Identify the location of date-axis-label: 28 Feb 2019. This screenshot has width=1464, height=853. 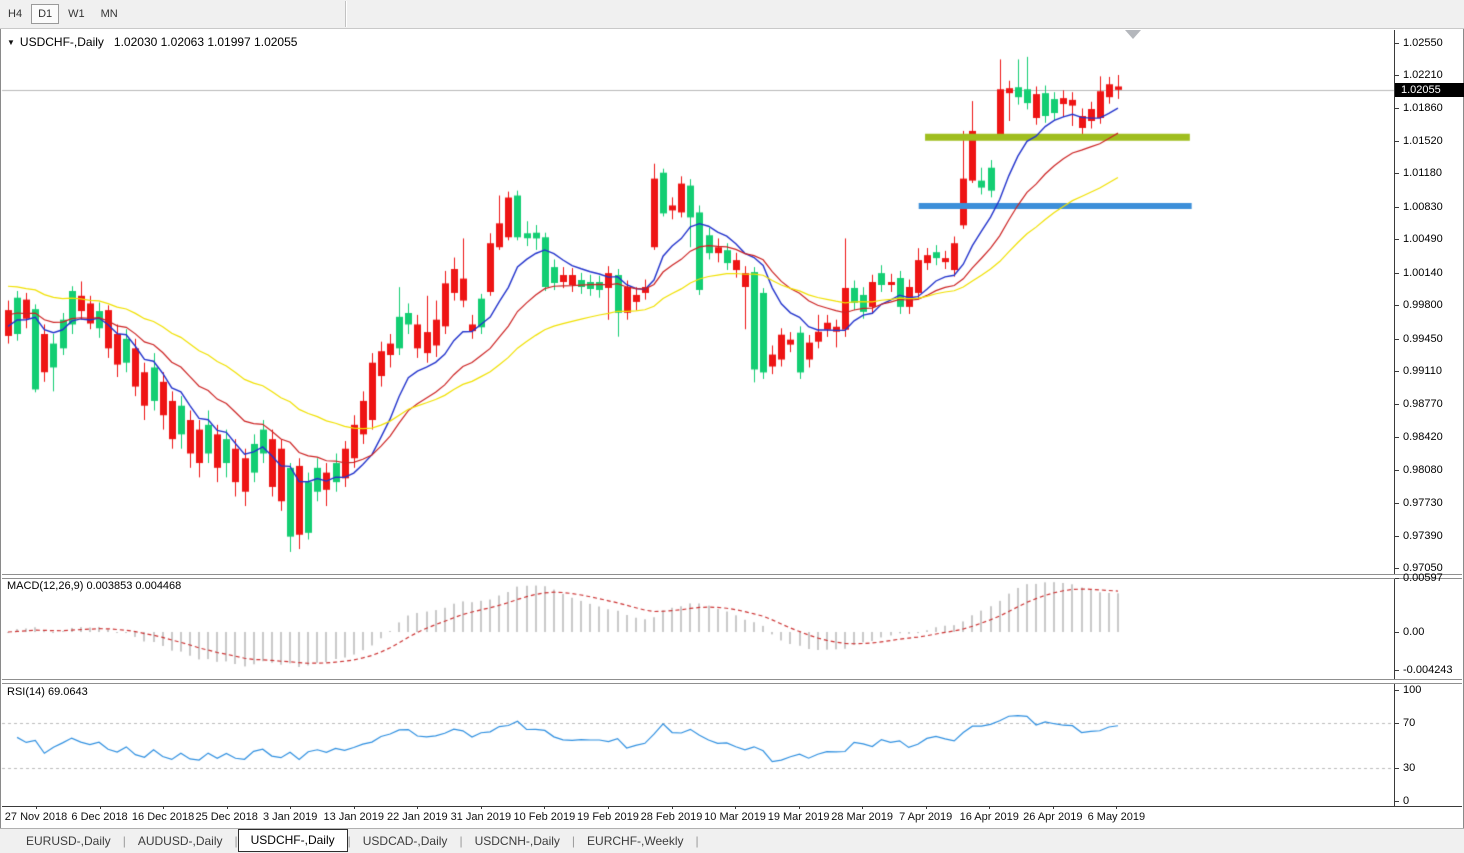
(671, 817).